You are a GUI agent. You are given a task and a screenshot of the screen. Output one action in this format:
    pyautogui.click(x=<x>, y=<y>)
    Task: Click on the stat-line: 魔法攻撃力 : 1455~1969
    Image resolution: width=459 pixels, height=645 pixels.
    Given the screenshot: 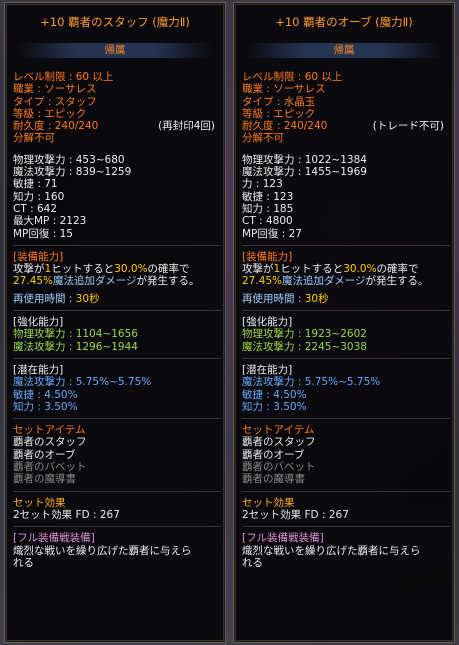 What is the action you would take?
    pyautogui.click(x=304, y=172)
    